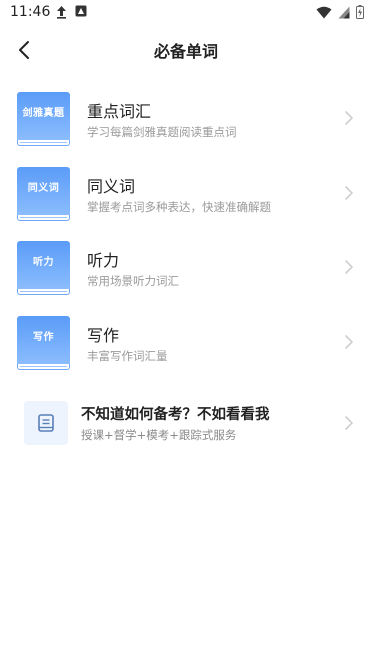  I want to click on item-title: 重点词汇, so click(119, 111).